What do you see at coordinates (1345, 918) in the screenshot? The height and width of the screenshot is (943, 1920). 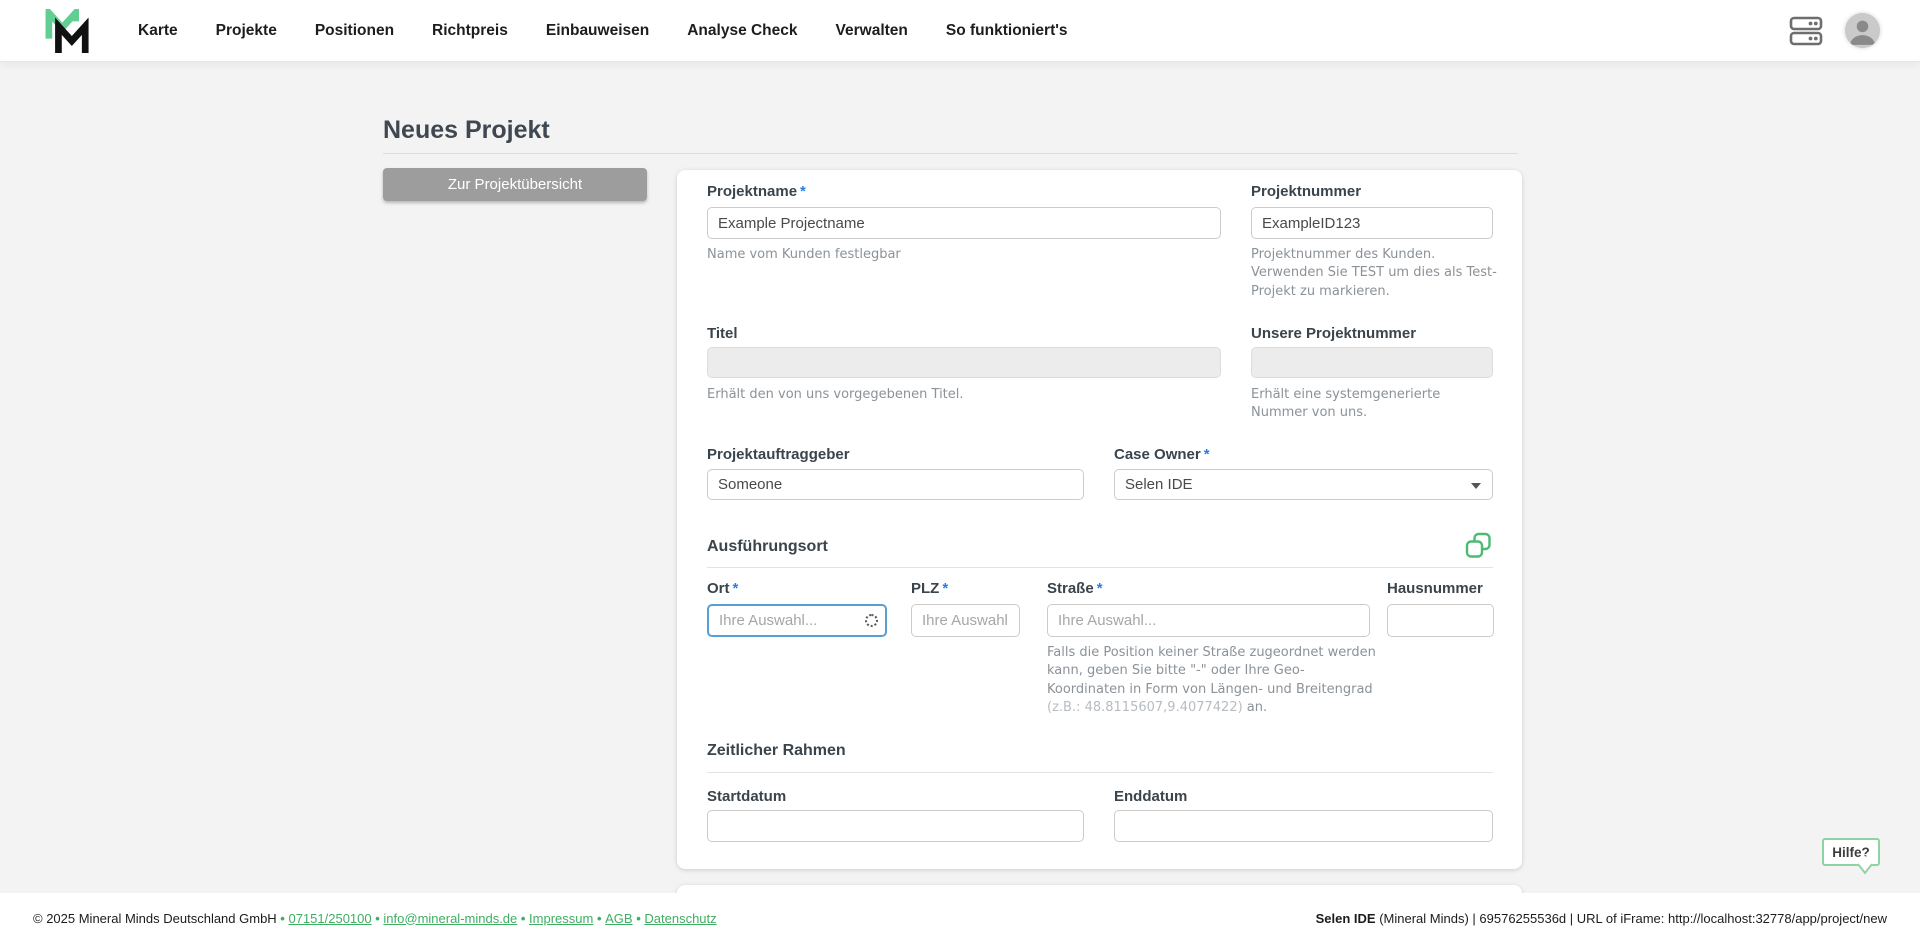 I see `footer-user: Selen IDE` at bounding box center [1345, 918].